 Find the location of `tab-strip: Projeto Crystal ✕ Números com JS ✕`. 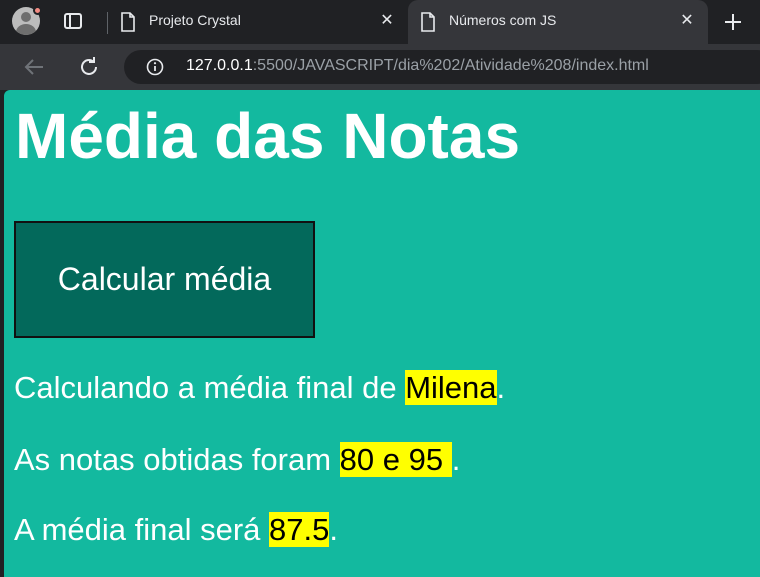

tab-strip: Projeto Crystal ✕ Números com JS ✕ is located at coordinates (380, 22).